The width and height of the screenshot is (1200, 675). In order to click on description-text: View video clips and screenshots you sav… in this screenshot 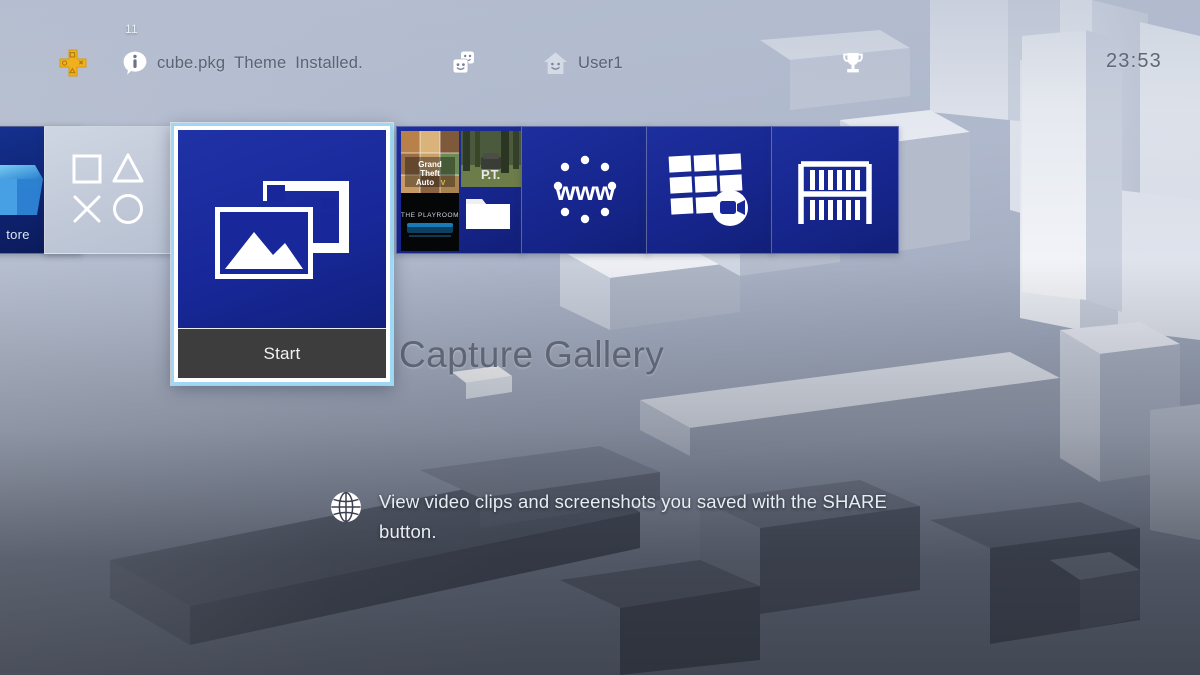, I will do `click(633, 516)`.